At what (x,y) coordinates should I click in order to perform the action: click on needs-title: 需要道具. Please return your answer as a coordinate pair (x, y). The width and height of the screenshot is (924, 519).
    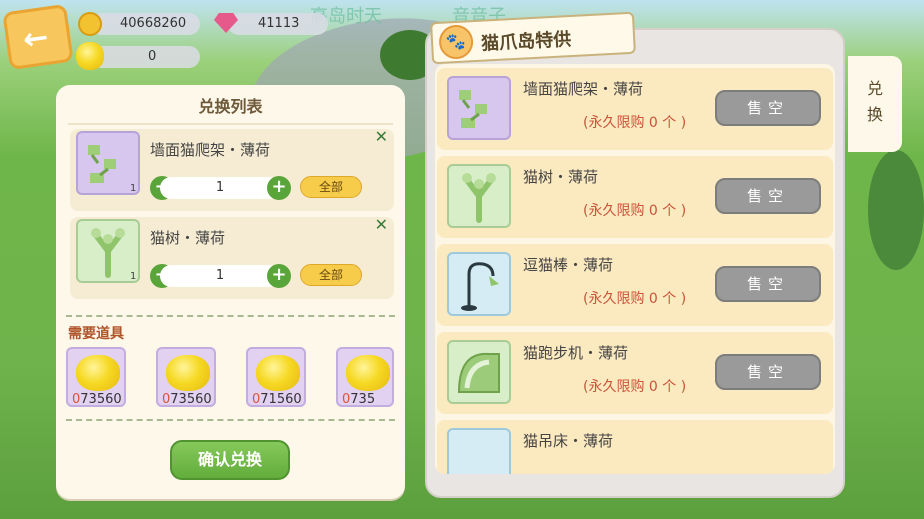
    Looking at the image, I should click on (96, 334).